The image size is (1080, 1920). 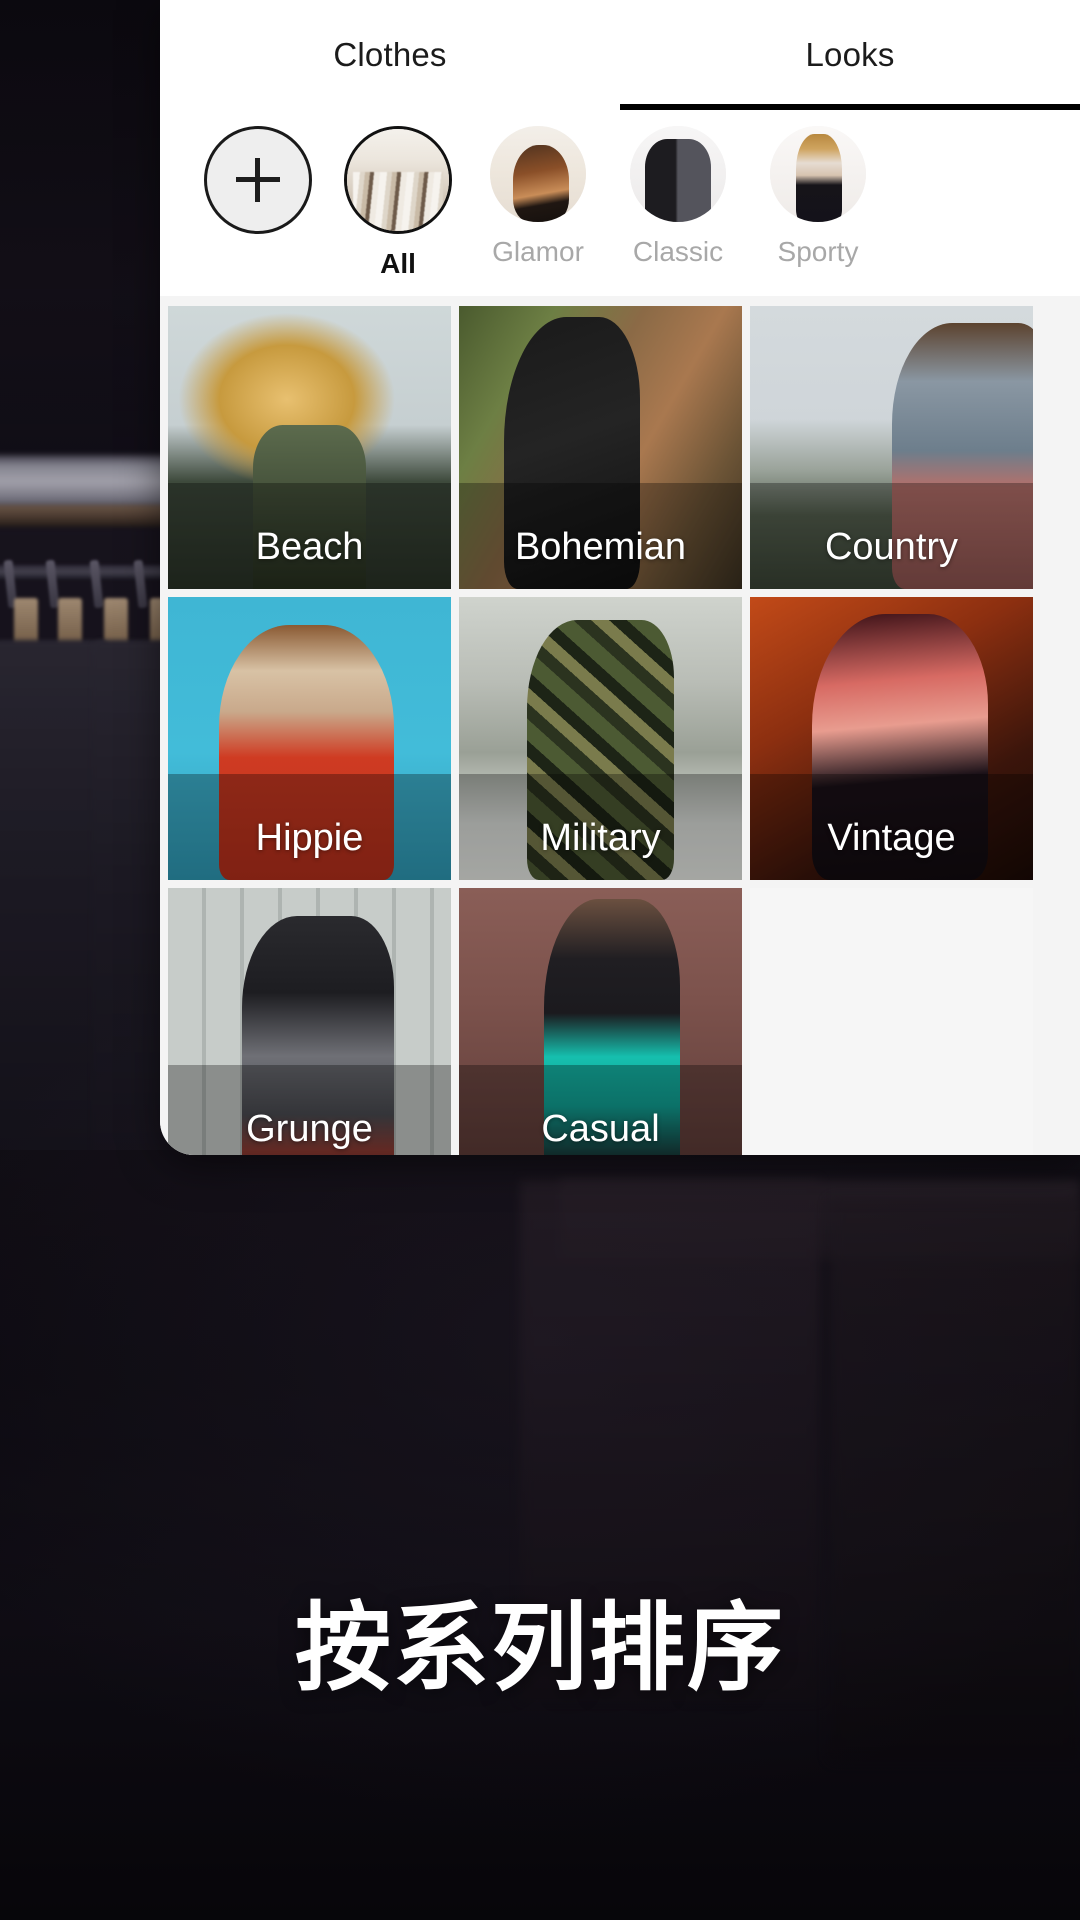 I want to click on tab-clothes: Clothes, so click(x=390, y=55).